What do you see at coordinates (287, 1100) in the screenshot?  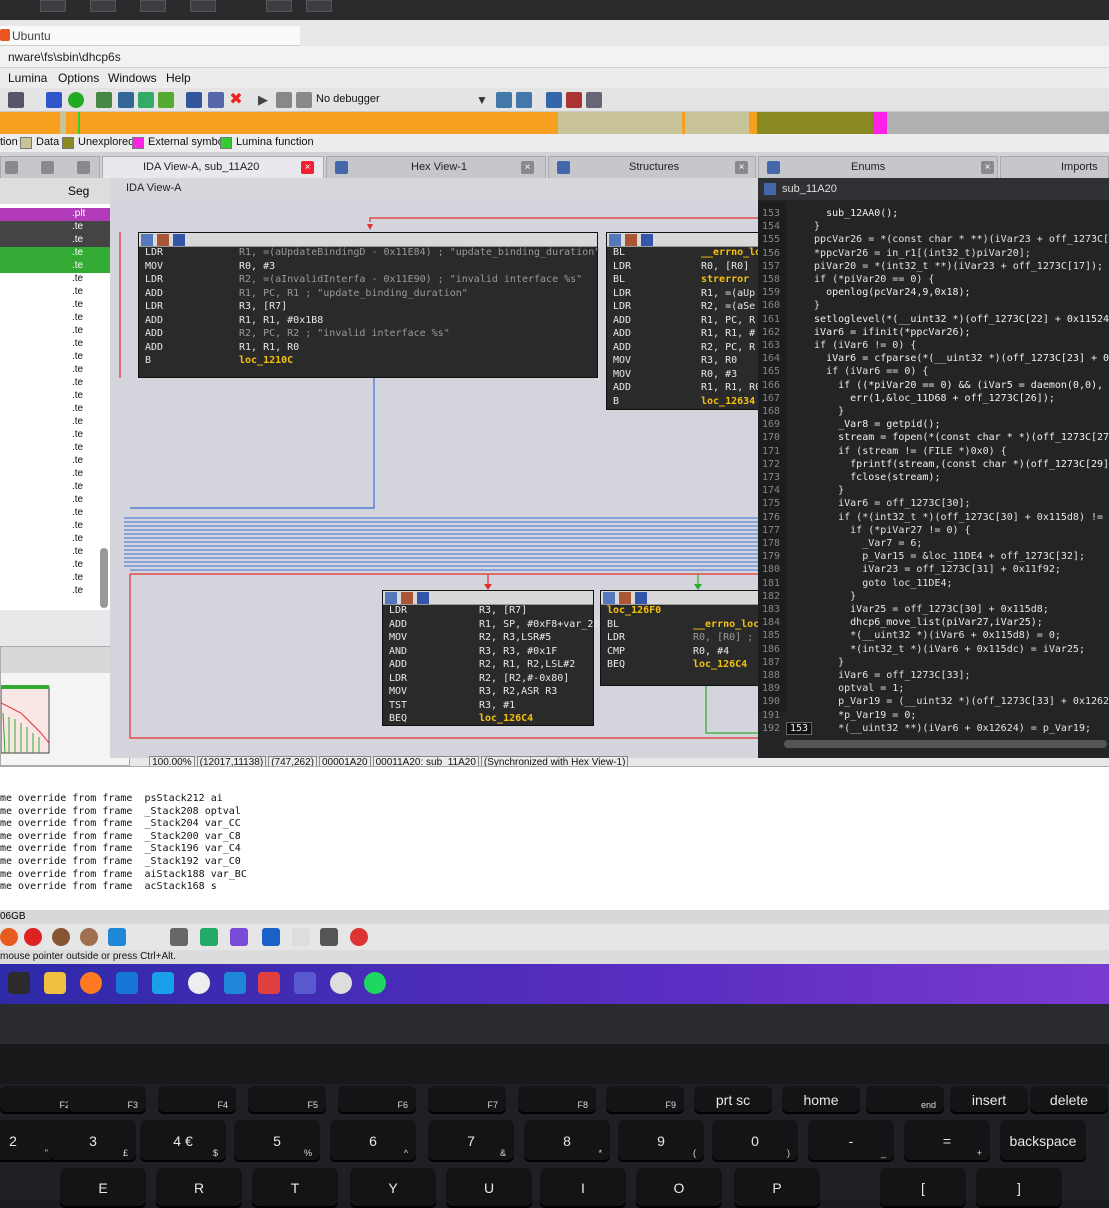 I see `function-key: F5` at bounding box center [287, 1100].